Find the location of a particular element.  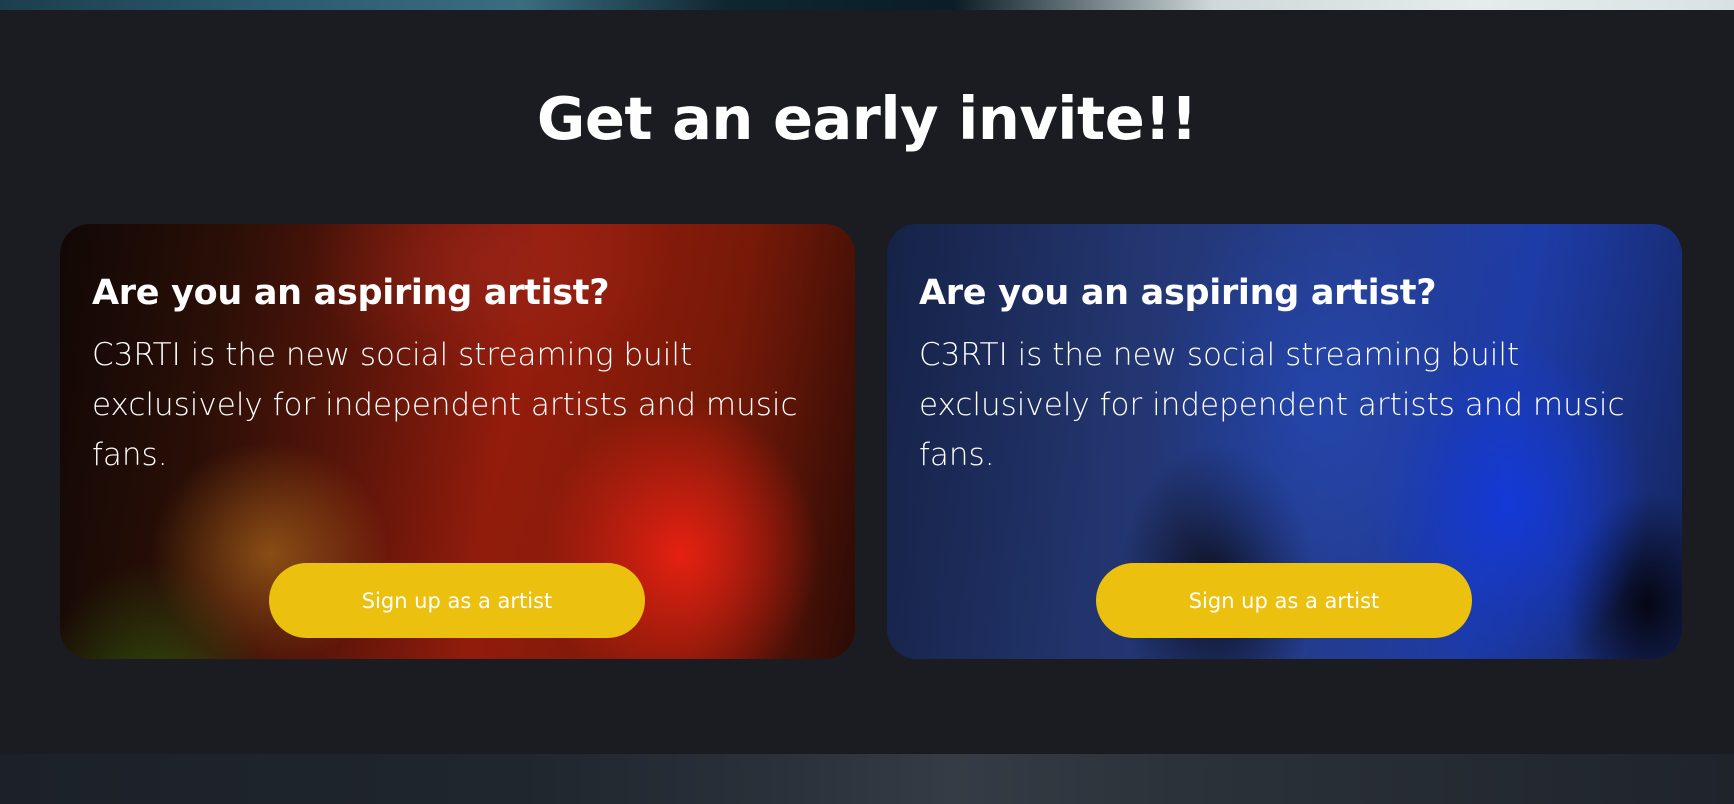

hero-image-bottom-edge is located at coordinates (867, 5).